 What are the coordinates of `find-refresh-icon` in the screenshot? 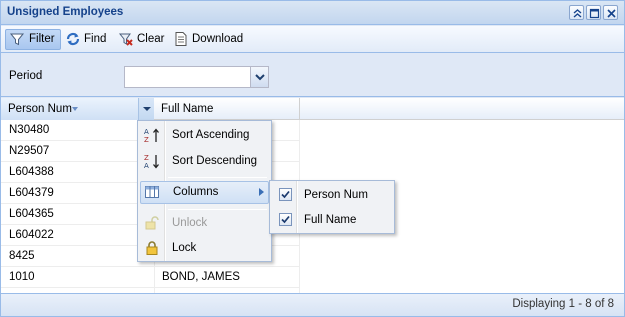 It's located at (73, 39).